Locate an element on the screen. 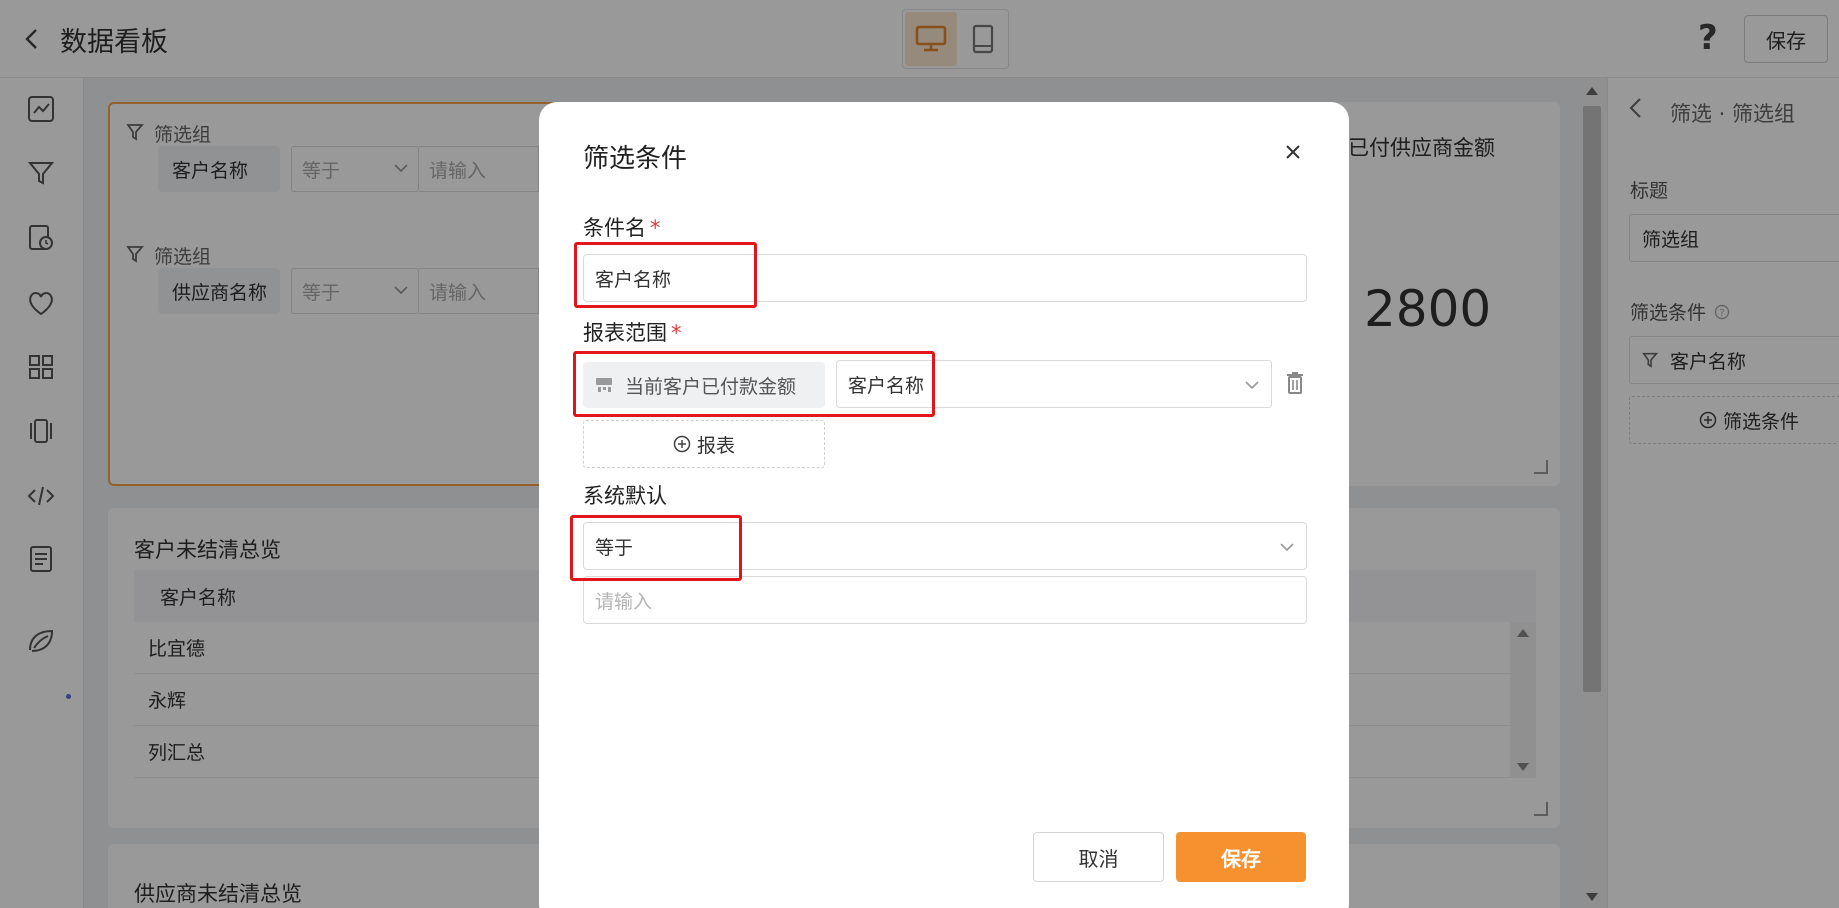 The image size is (1839, 908). system-default-label: 系统默认 is located at coordinates (625, 496).